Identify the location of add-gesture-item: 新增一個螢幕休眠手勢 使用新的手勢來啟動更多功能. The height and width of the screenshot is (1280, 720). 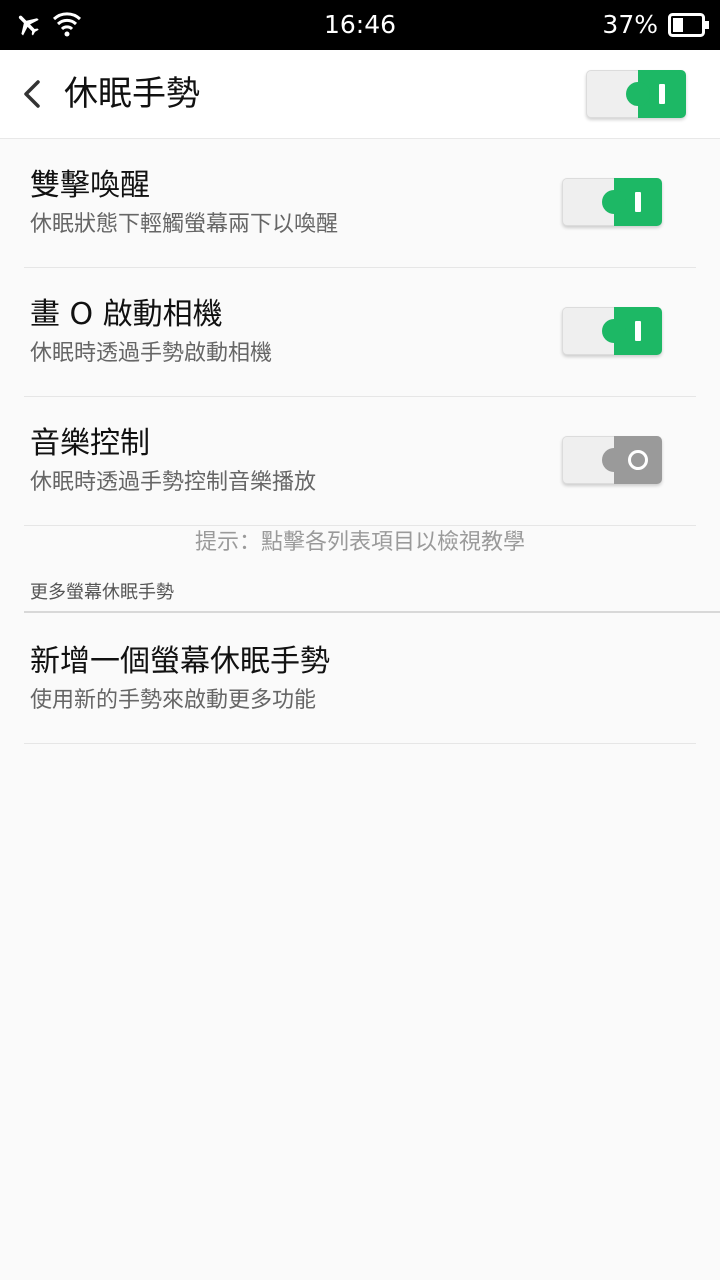
(360, 679).